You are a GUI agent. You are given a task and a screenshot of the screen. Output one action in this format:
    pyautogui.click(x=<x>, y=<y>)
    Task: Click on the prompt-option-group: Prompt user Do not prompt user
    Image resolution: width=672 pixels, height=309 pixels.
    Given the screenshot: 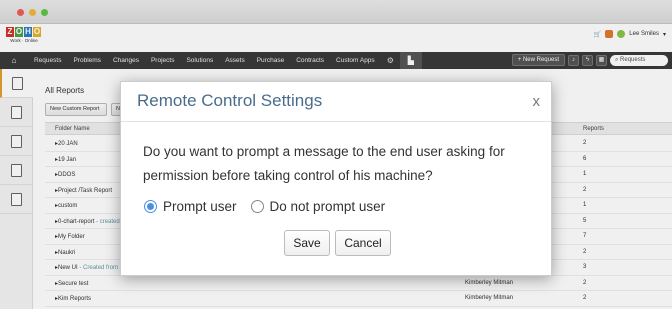 What is the action you would take?
    pyautogui.click(x=271, y=206)
    